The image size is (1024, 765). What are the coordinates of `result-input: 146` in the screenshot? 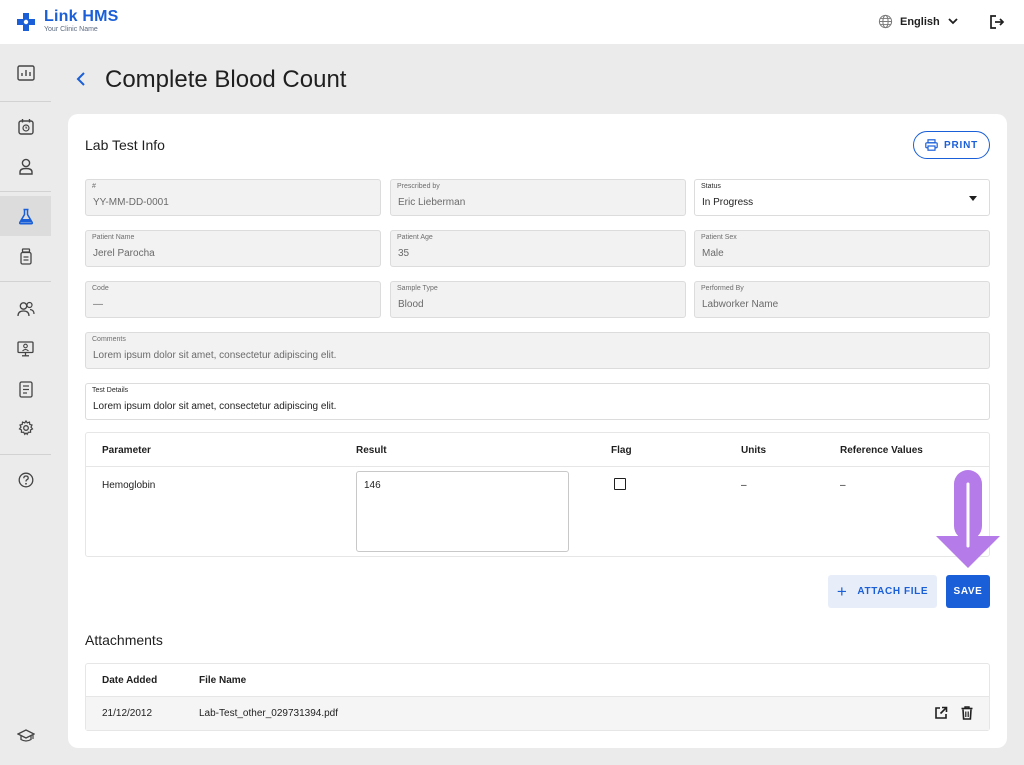 It's located at (462, 511).